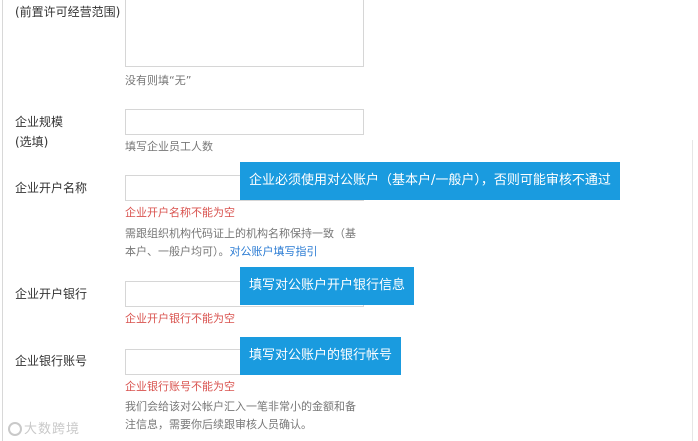 Image resolution: width=698 pixels, height=441 pixels. I want to click on watermark: 大数跨境, so click(44, 427).